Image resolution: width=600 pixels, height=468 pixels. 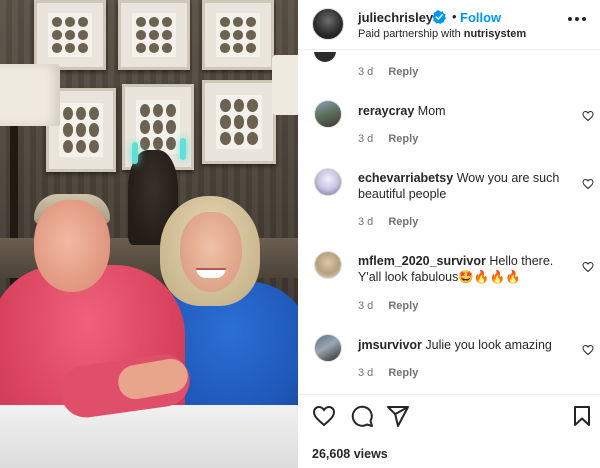 I want to click on comment-body: reraycray Mom, so click(x=461, y=111).